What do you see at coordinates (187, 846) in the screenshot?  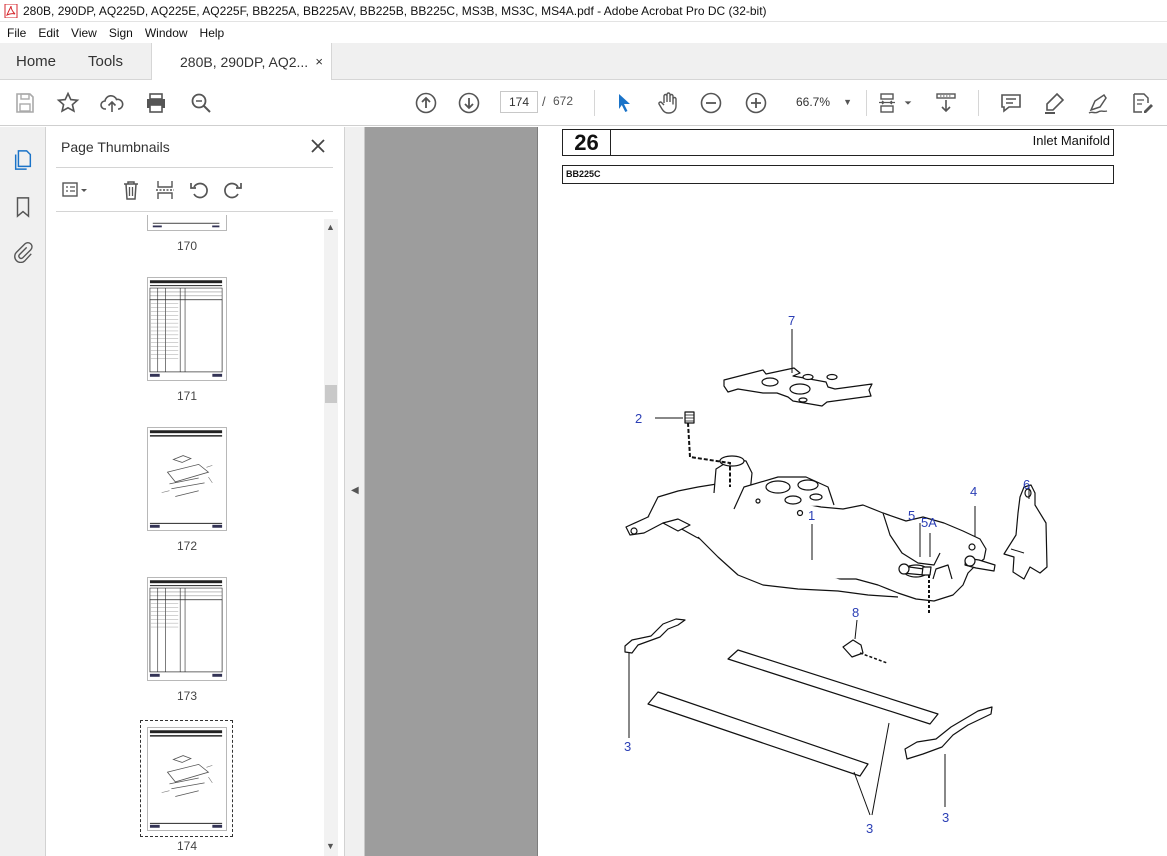 I see `thumbnail-label: 174` at bounding box center [187, 846].